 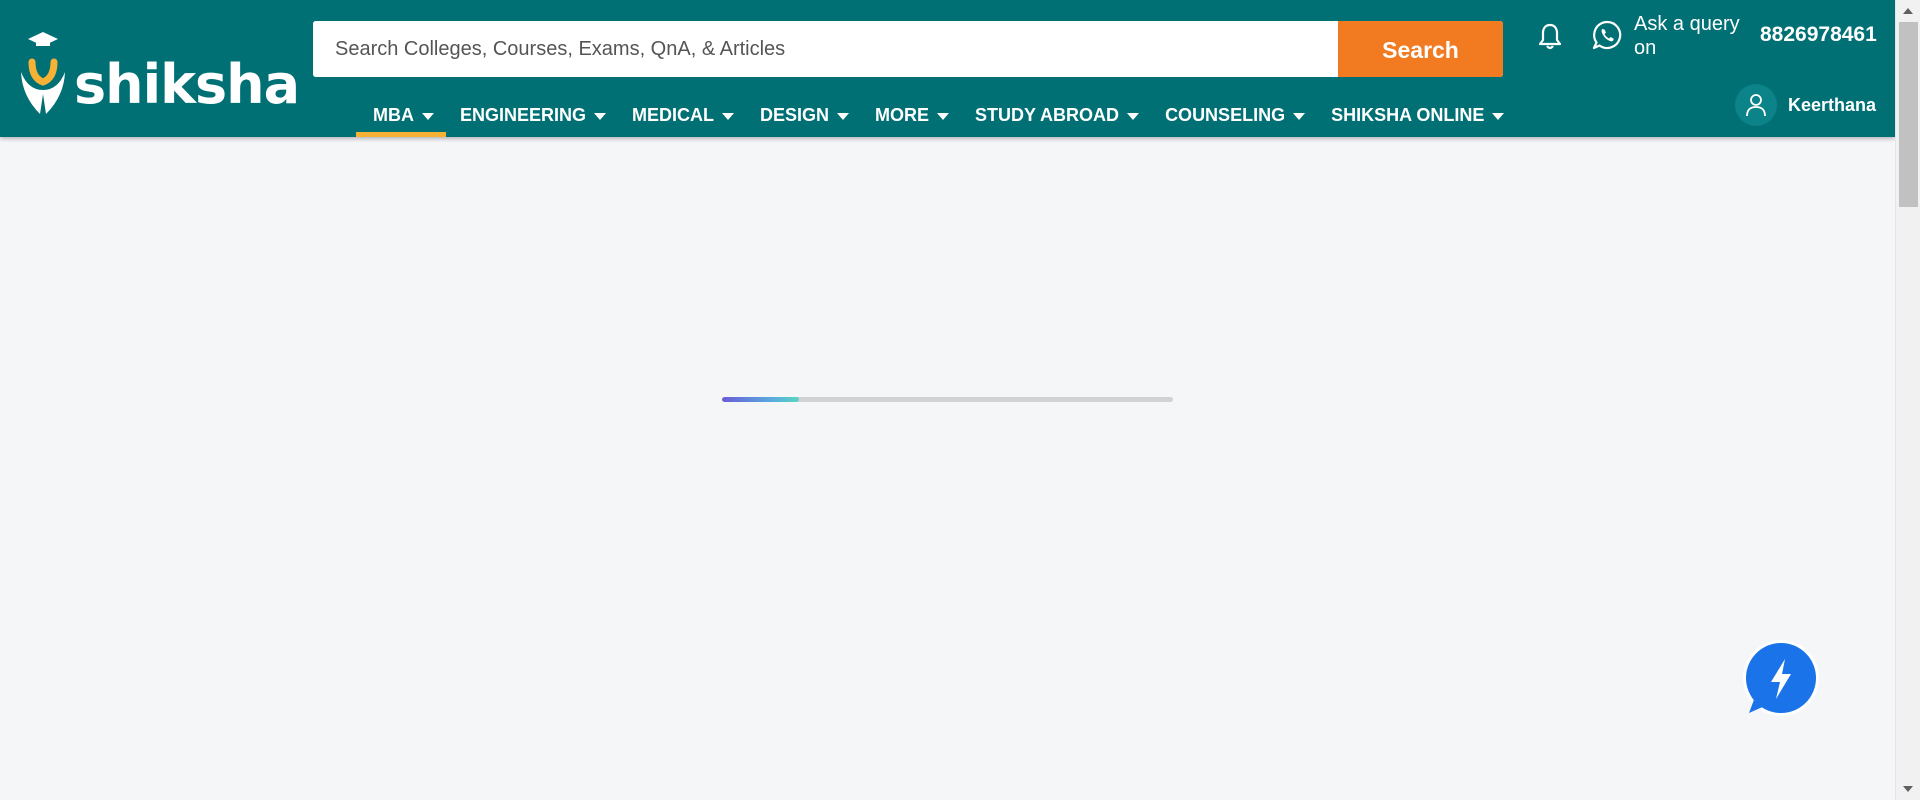 I want to click on lightning-chat-icon, so click(x=1781, y=679).